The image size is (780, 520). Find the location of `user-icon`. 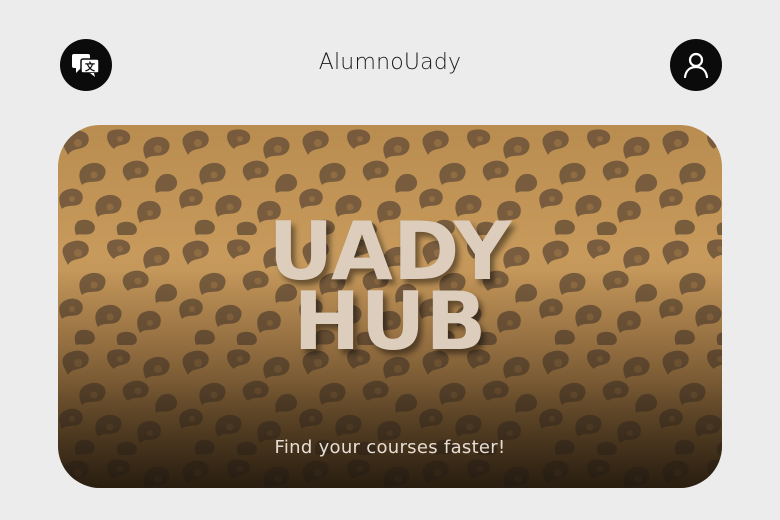

user-icon is located at coordinates (696, 65).